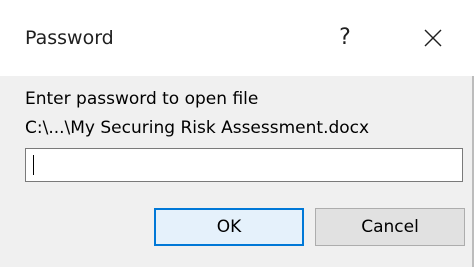 The image size is (474, 267). Describe the element at coordinates (229, 227) in the screenshot. I see `ok-button: OK` at that location.